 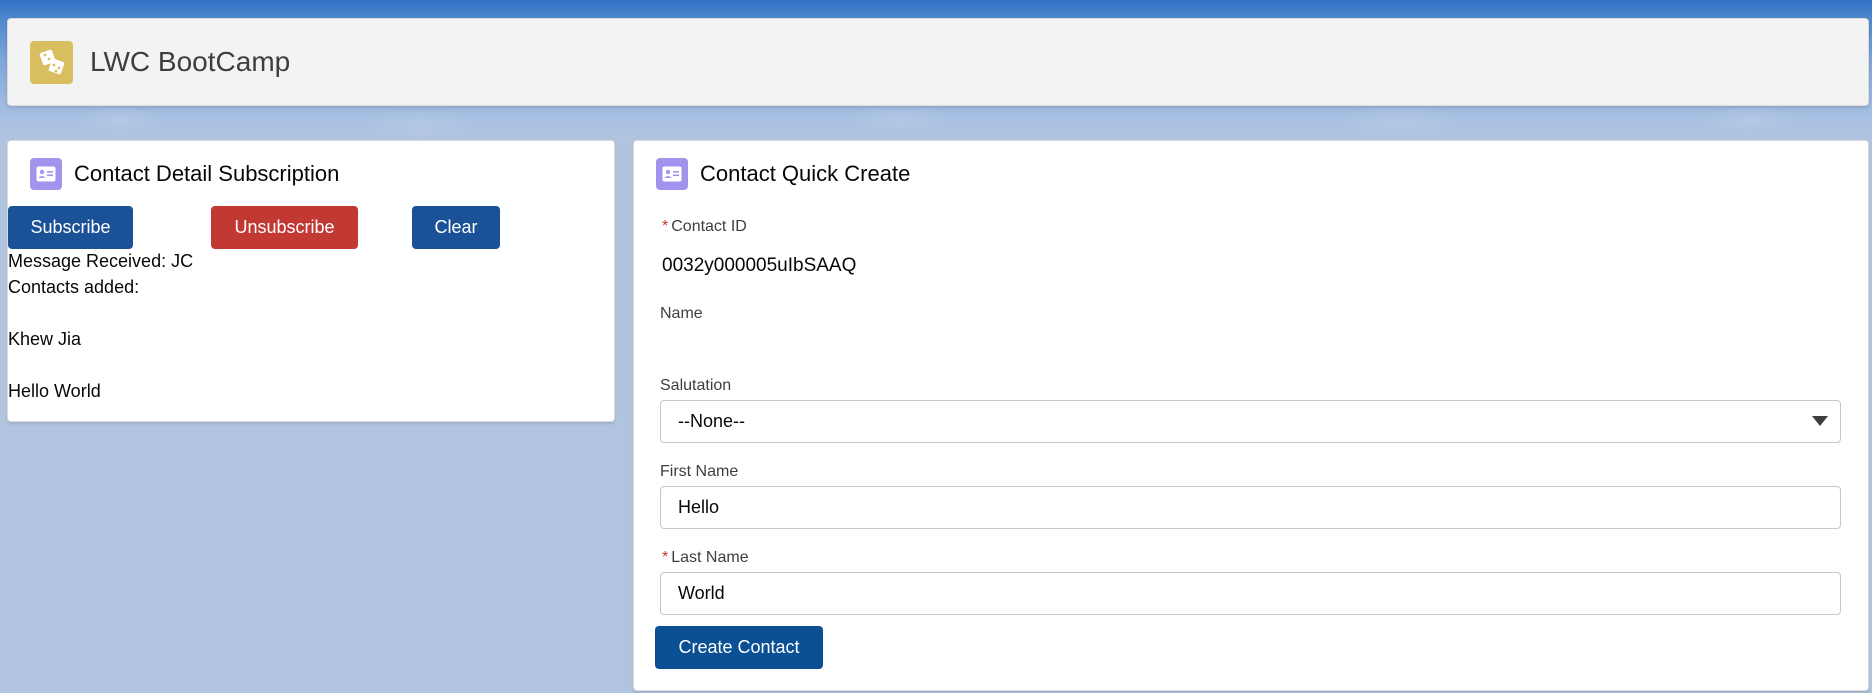 What do you see at coordinates (805, 173) in the screenshot?
I see `card-title: Contact Quick Create` at bounding box center [805, 173].